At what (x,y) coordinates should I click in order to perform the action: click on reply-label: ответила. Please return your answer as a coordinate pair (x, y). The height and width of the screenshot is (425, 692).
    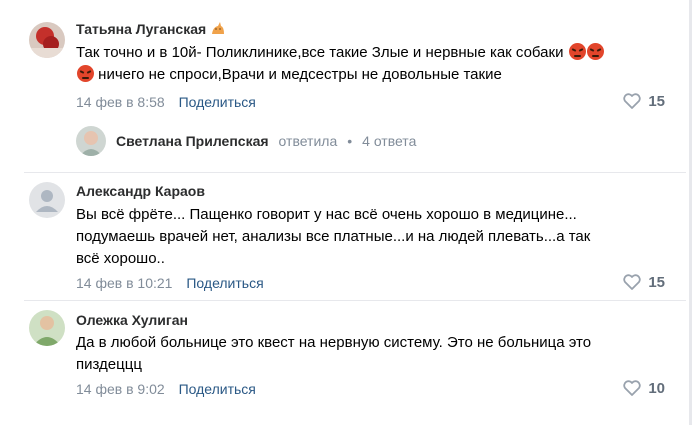
    Looking at the image, I should click on (308, 141).